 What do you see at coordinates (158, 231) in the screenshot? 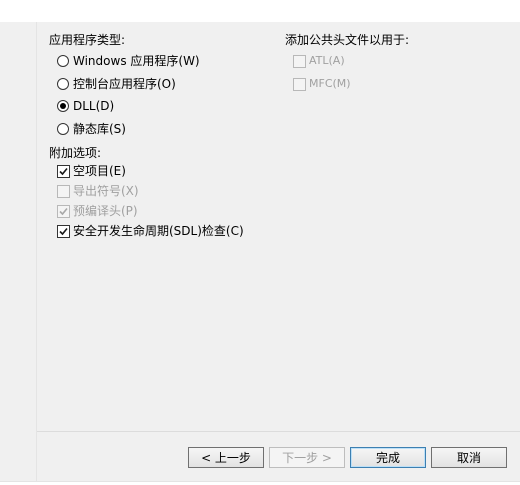
I see `checkbox-sdl-checks-label: 安全开发生命周期(SDL)检查(C)` at bounding box center [158, 231].